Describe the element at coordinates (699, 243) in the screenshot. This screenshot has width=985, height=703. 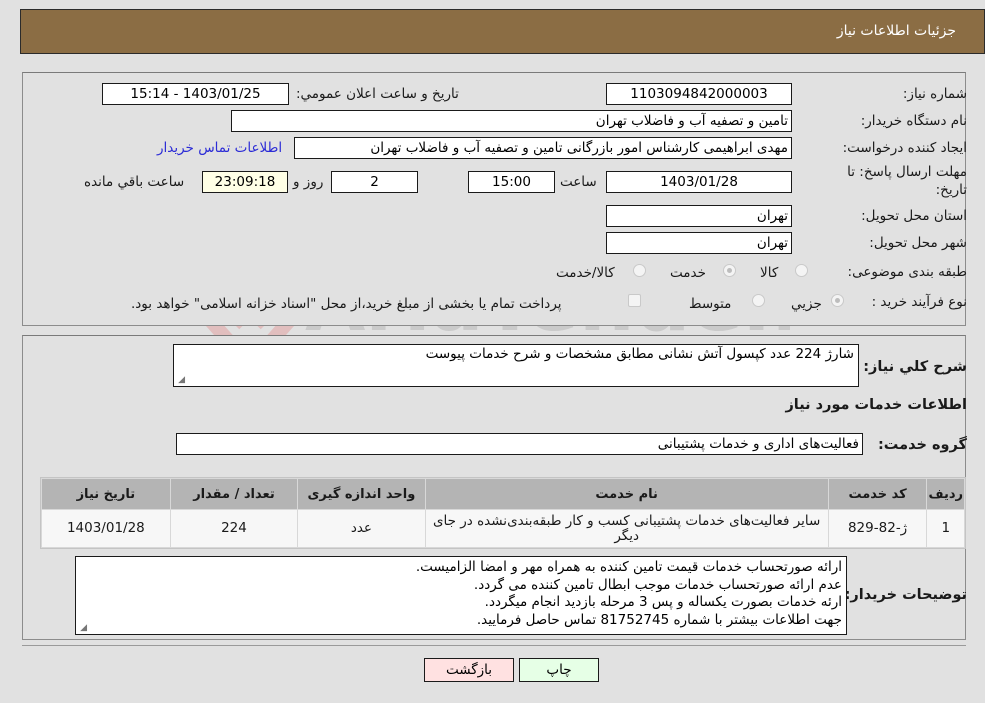
I see `city-field: تهران` at that location.